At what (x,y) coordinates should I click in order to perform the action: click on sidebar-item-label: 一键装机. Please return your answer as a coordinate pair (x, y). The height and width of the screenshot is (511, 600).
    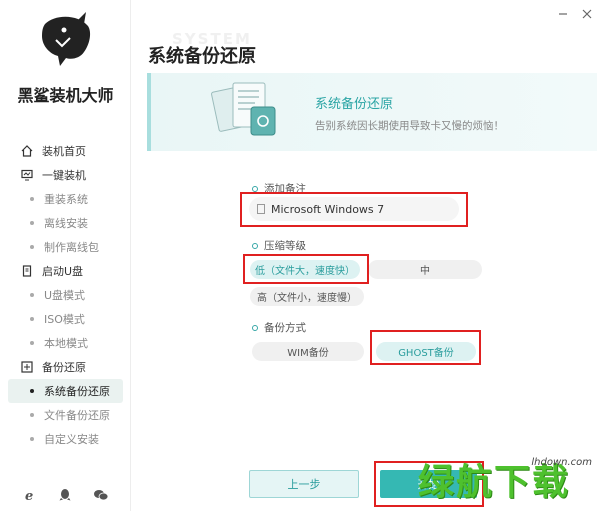
    Looking at the image, I should click on (64, 175).